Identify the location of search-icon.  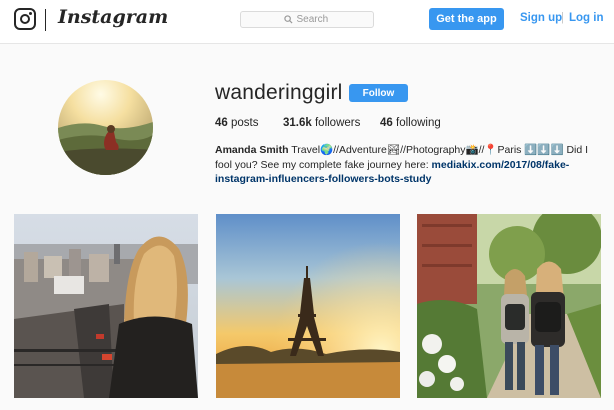
(288, 19).